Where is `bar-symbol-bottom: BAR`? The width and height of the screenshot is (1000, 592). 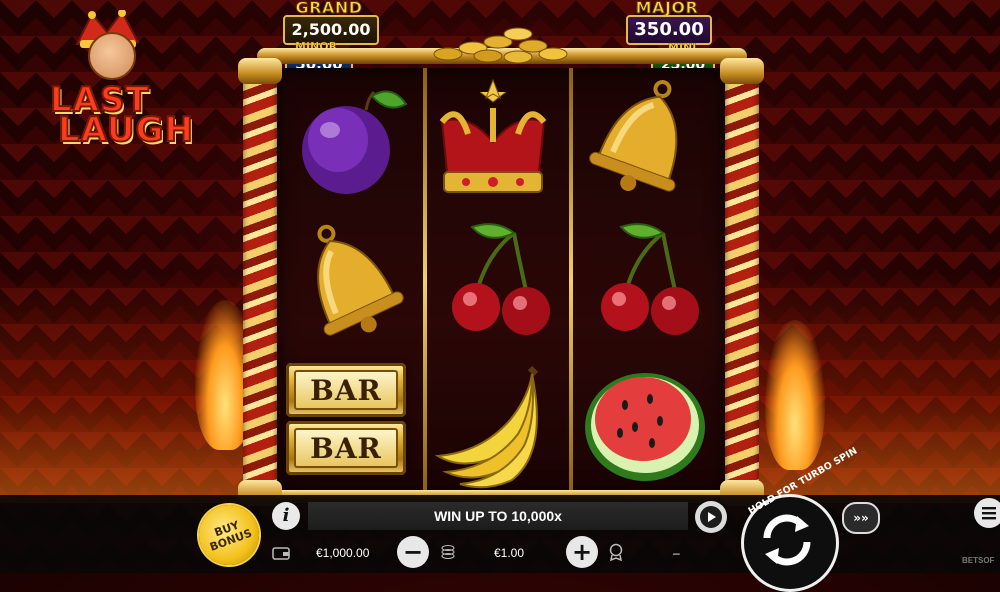
bar-symbol-bottom: BAR is located at coordinates (346, 448).